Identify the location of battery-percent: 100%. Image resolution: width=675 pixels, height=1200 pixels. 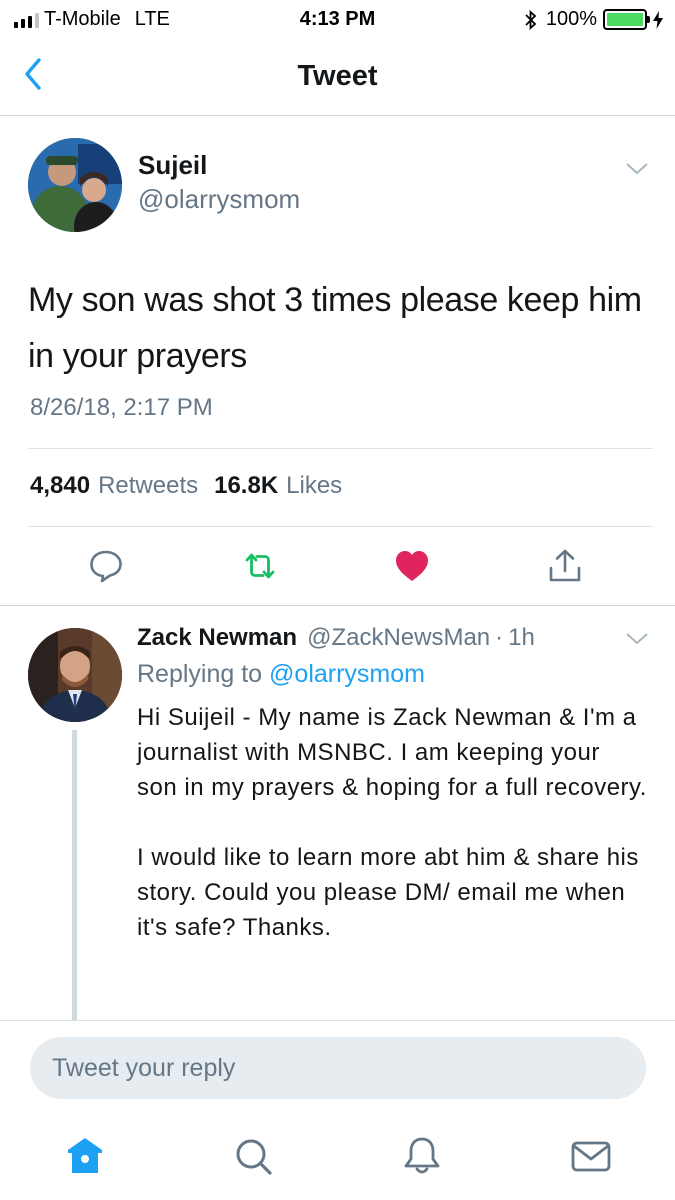
(571, 19).